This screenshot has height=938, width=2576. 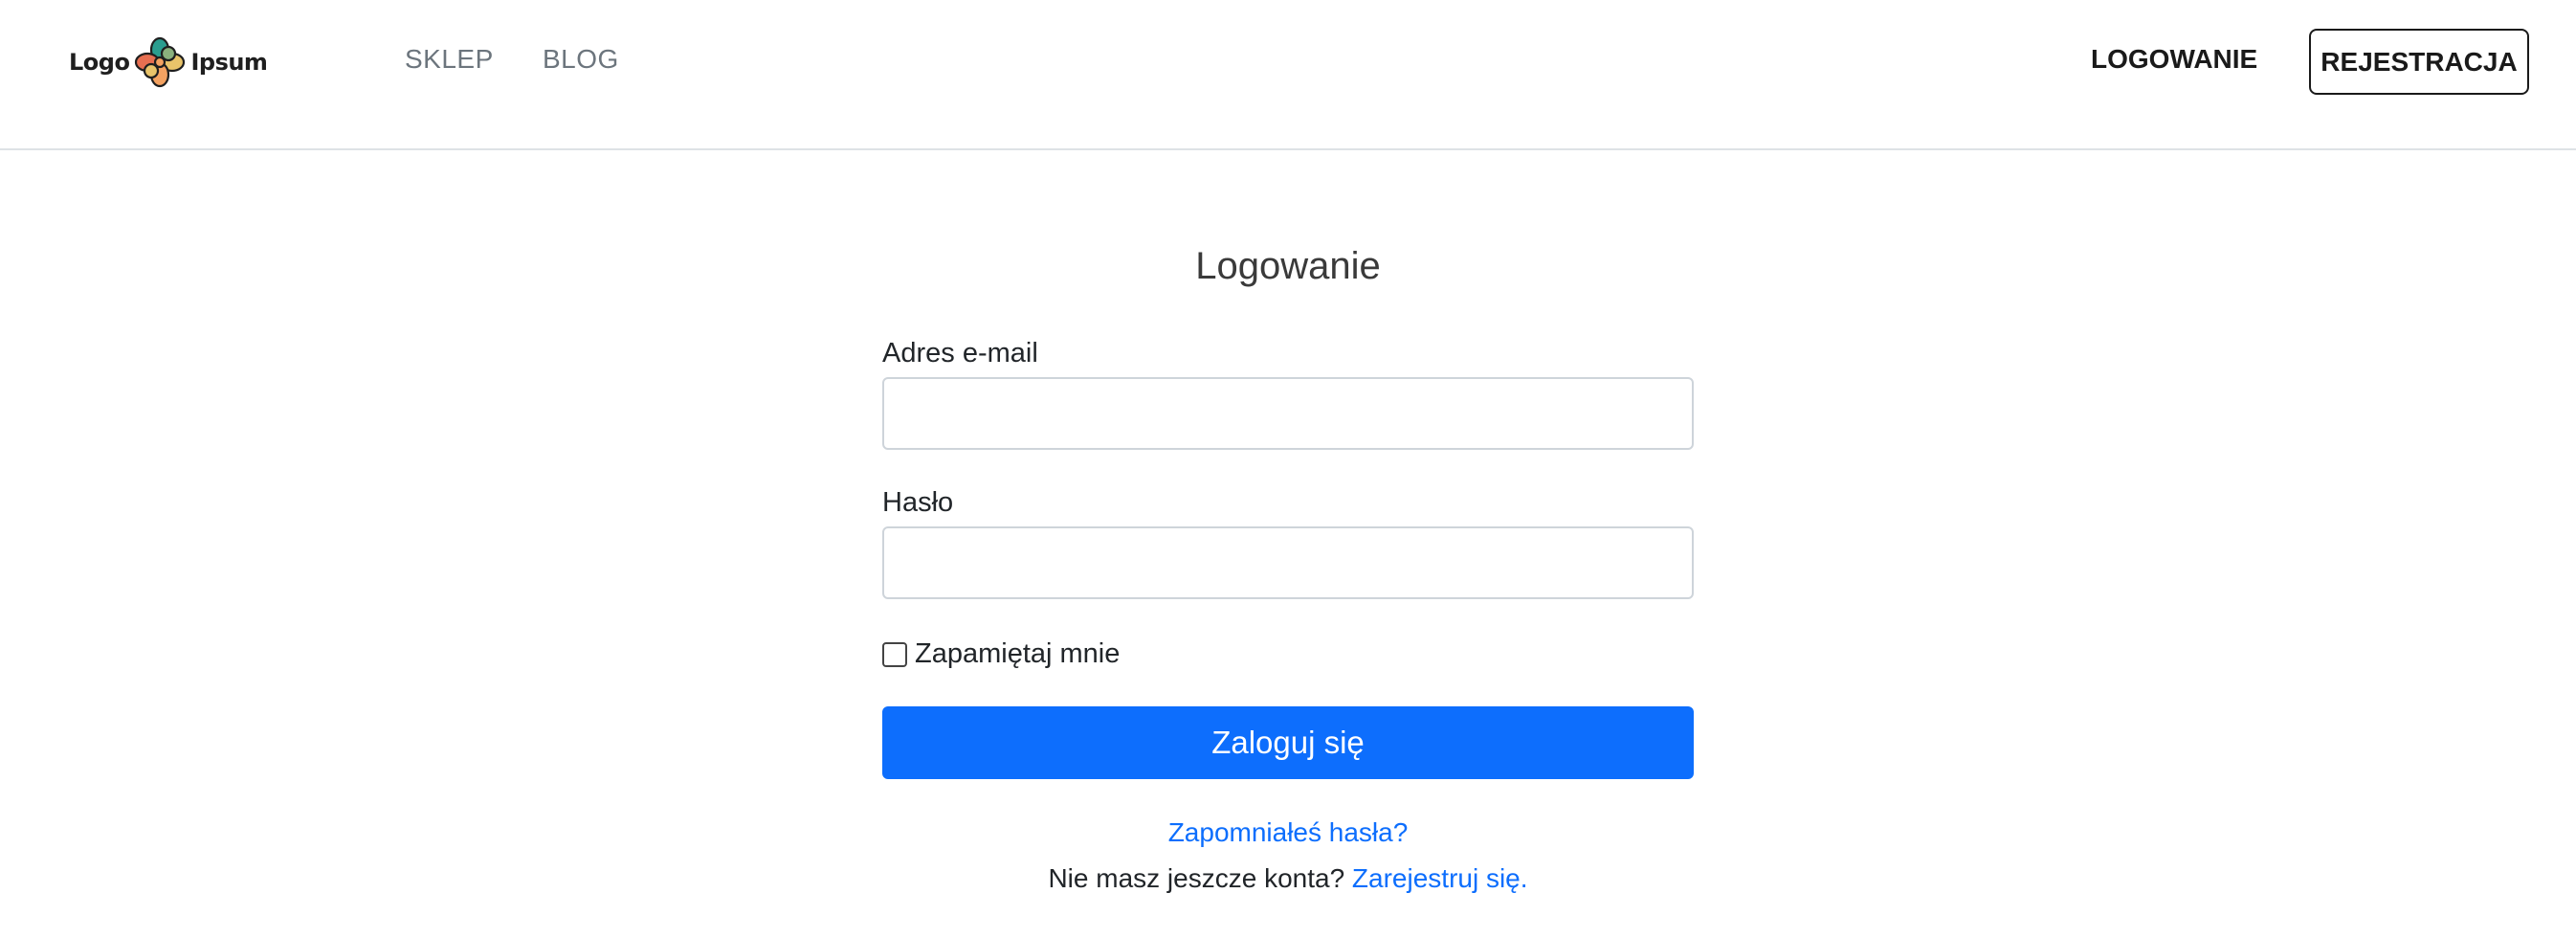 I want to click on page-title: Logowanie, so click(x=1288, y=266).